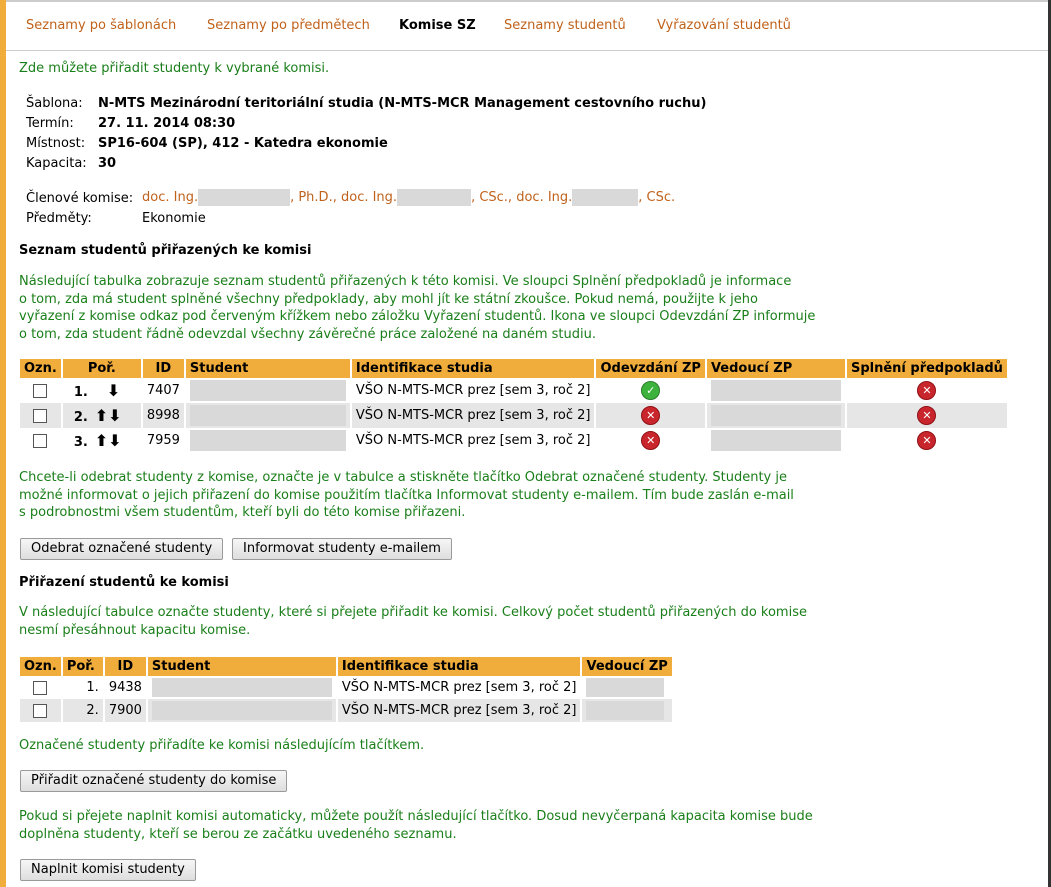 The image size is (1051, 887). What do you see at coordinates (108, 870) in the screenshot?
I see `fill-committee-button: Naplnit komisi studenty` at bounding box center [108, 870].